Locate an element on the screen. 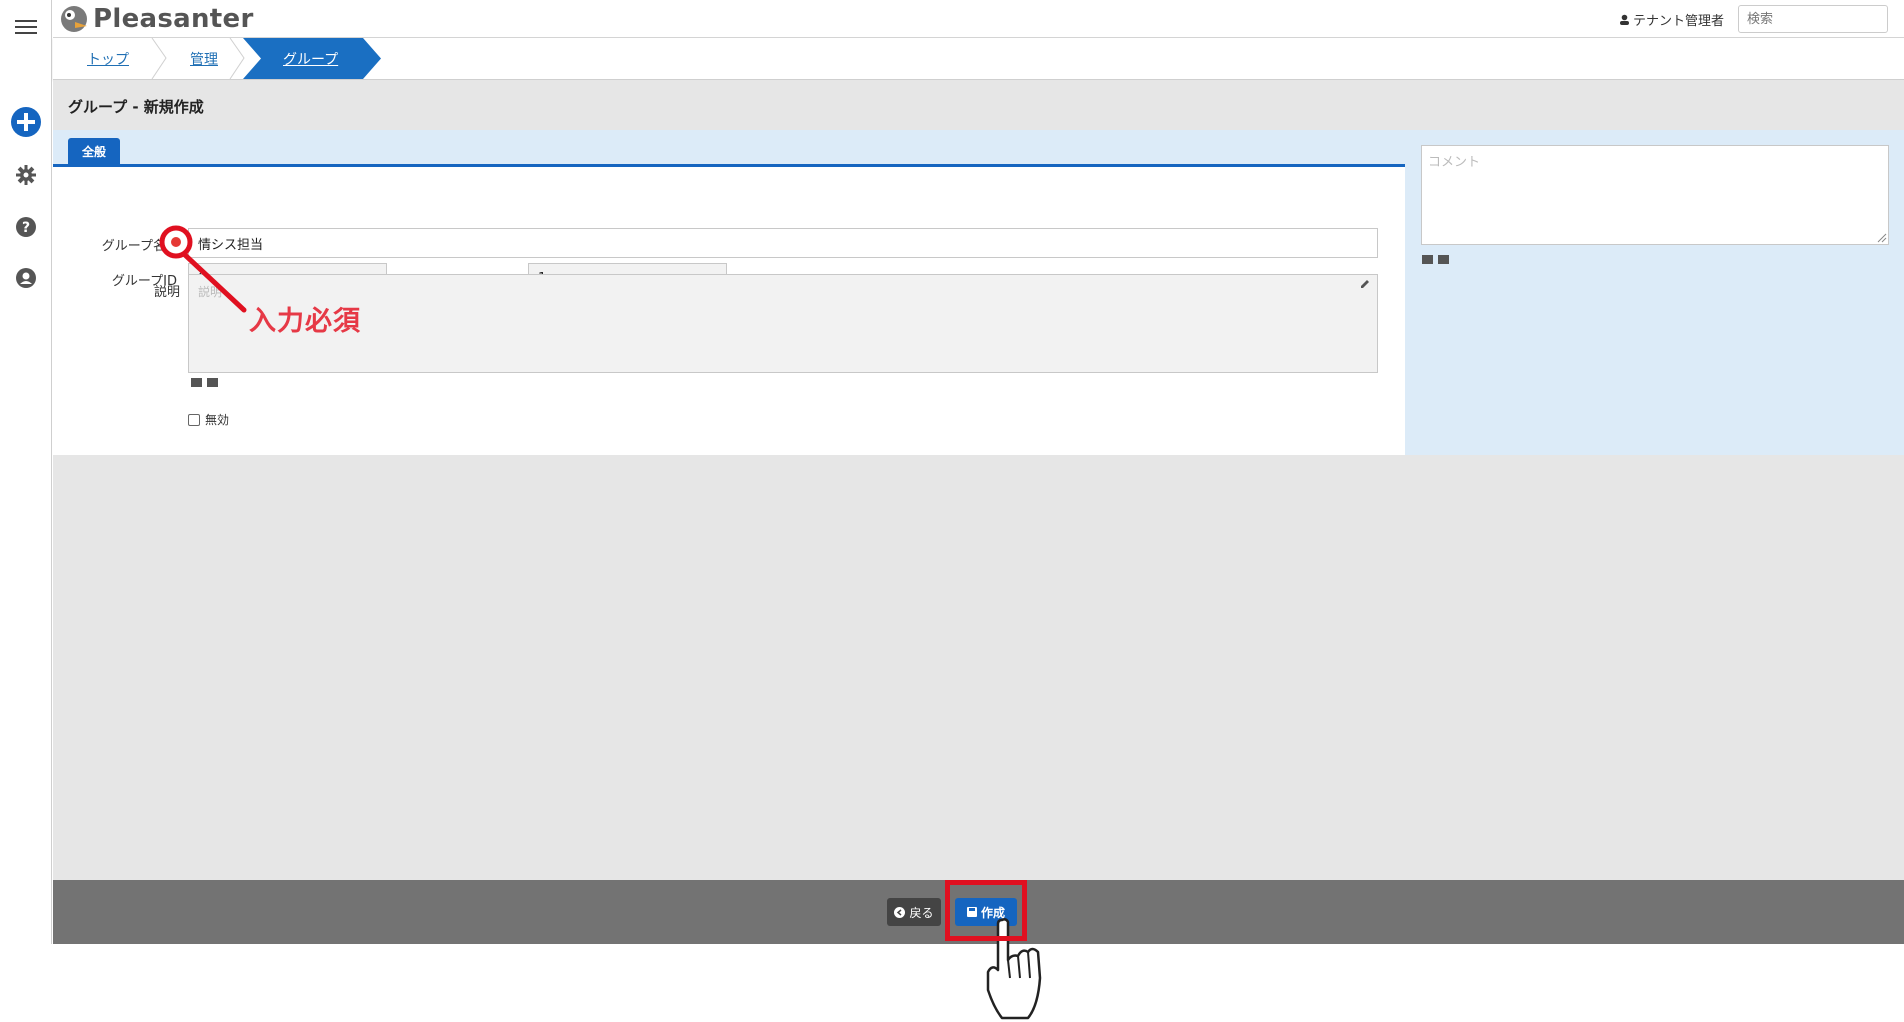 The width and height of the screenshot is (1904, 1022). required-highlight-circle is located at coordinates (176, 242).